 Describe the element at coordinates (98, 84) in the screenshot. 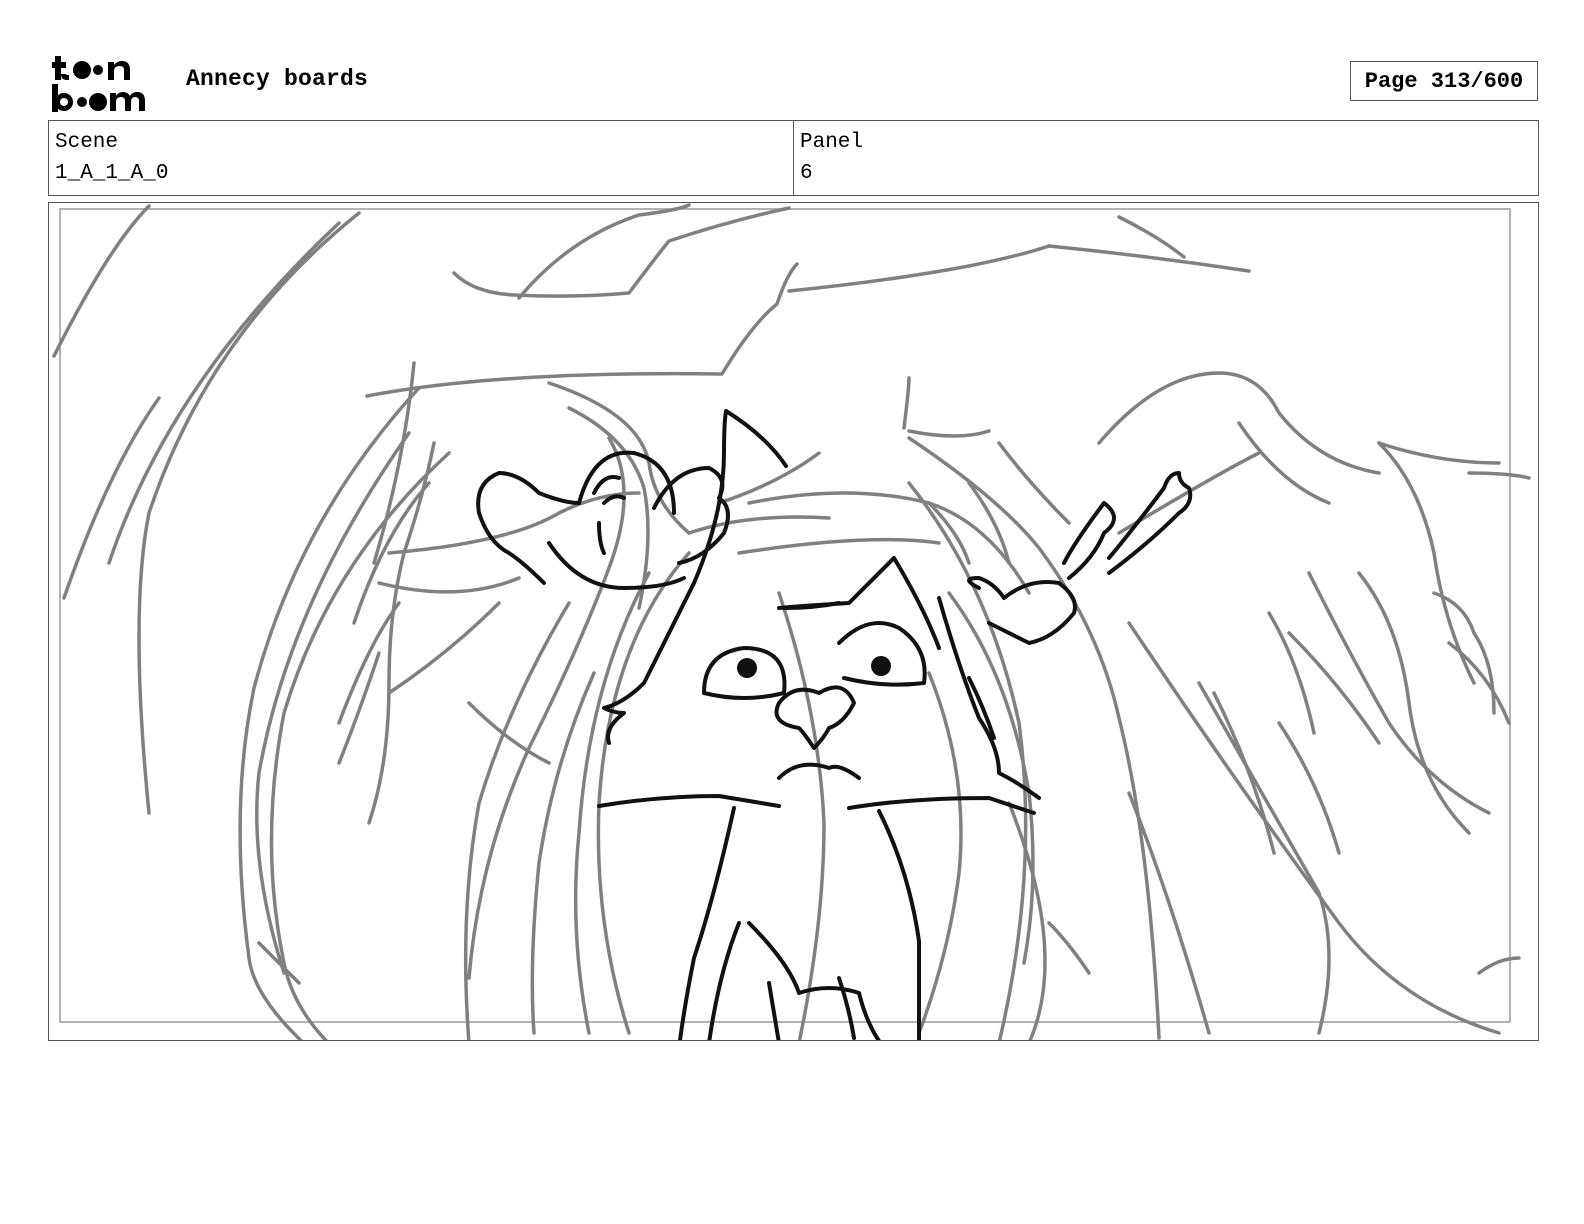

I see `toon-boom-logo` at that location.